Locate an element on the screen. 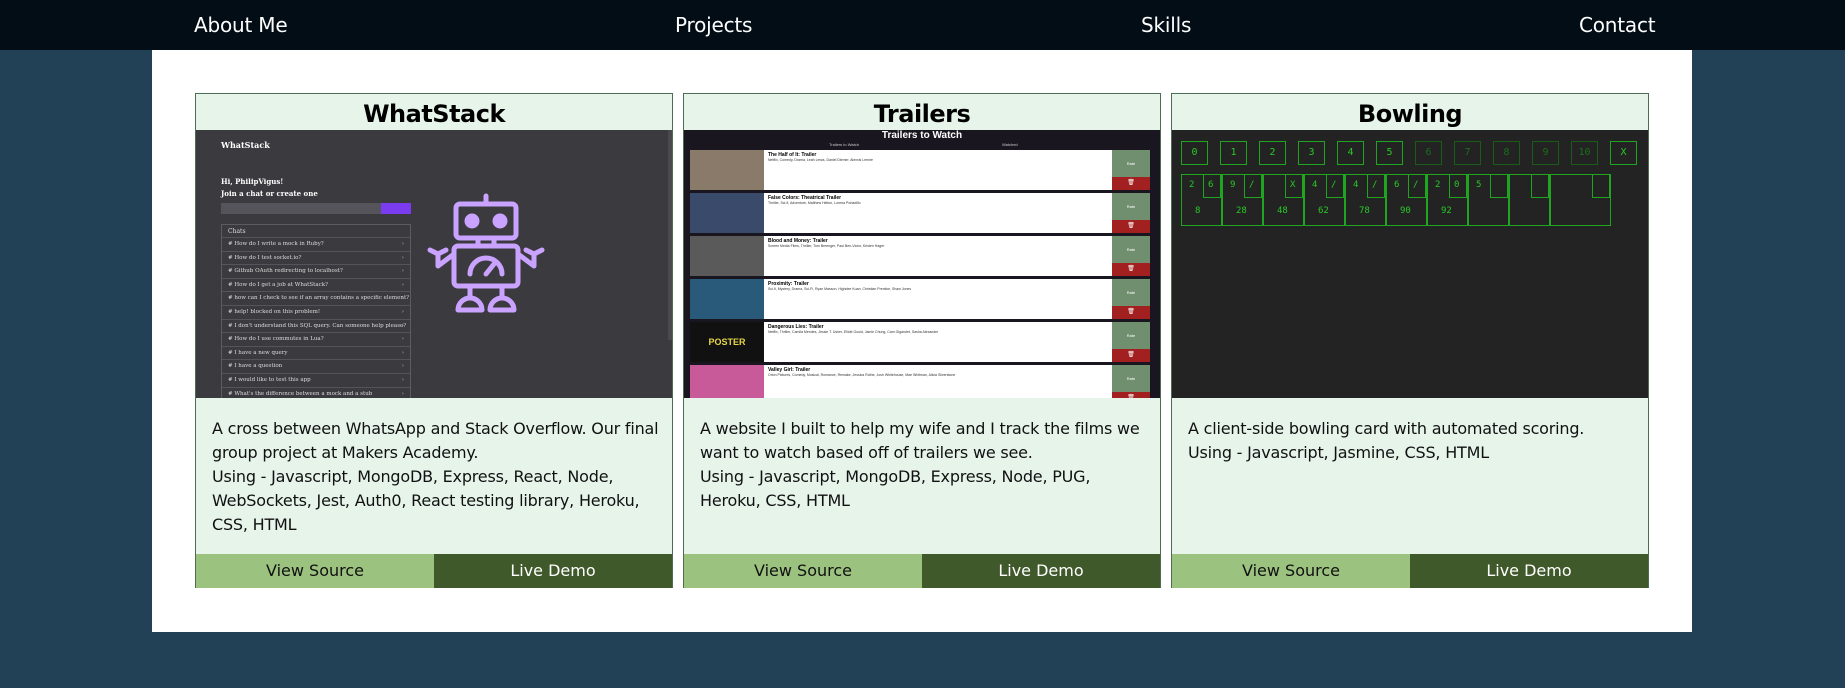 This screenshot has width=1845, height=688. preview-roll: 2 is located at coordinates (1192, 185).